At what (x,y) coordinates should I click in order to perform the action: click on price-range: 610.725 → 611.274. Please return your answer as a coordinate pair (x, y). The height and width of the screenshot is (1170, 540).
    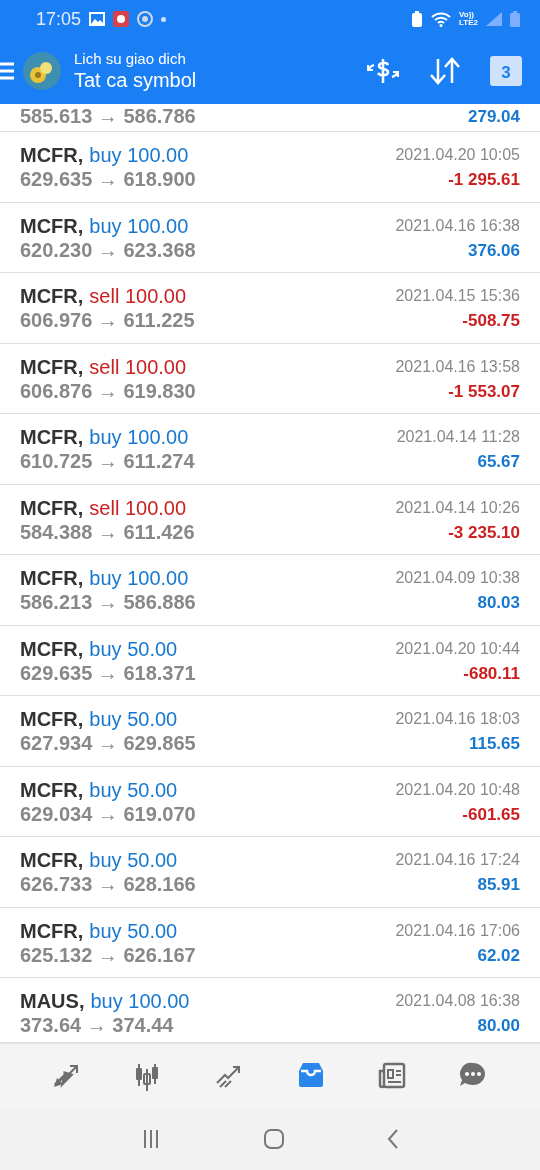
    Looking at the image, I should click on (107, 461).